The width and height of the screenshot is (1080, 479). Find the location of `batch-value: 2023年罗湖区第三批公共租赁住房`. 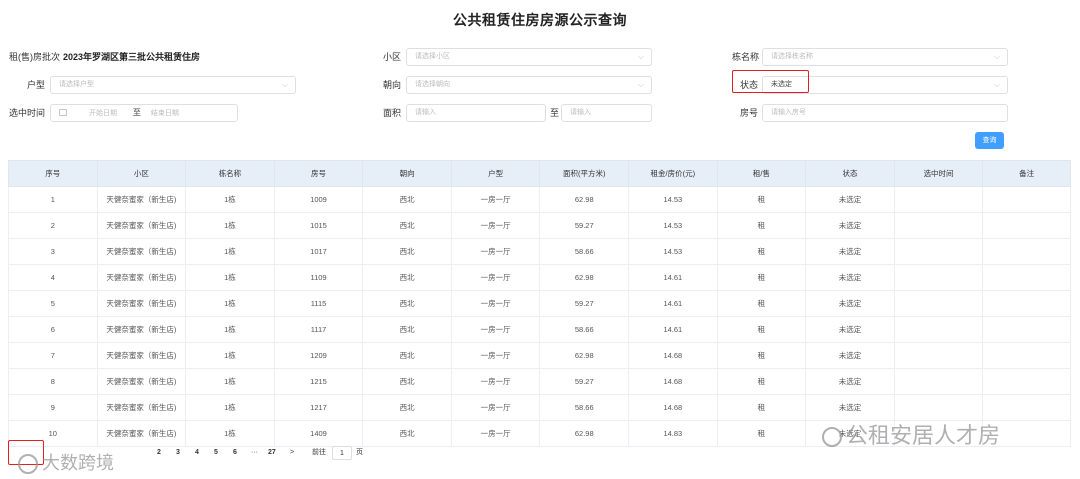

batch-value: 2023年罗湖区第三批公共租赁住房 is located at coordinates (132, 57).